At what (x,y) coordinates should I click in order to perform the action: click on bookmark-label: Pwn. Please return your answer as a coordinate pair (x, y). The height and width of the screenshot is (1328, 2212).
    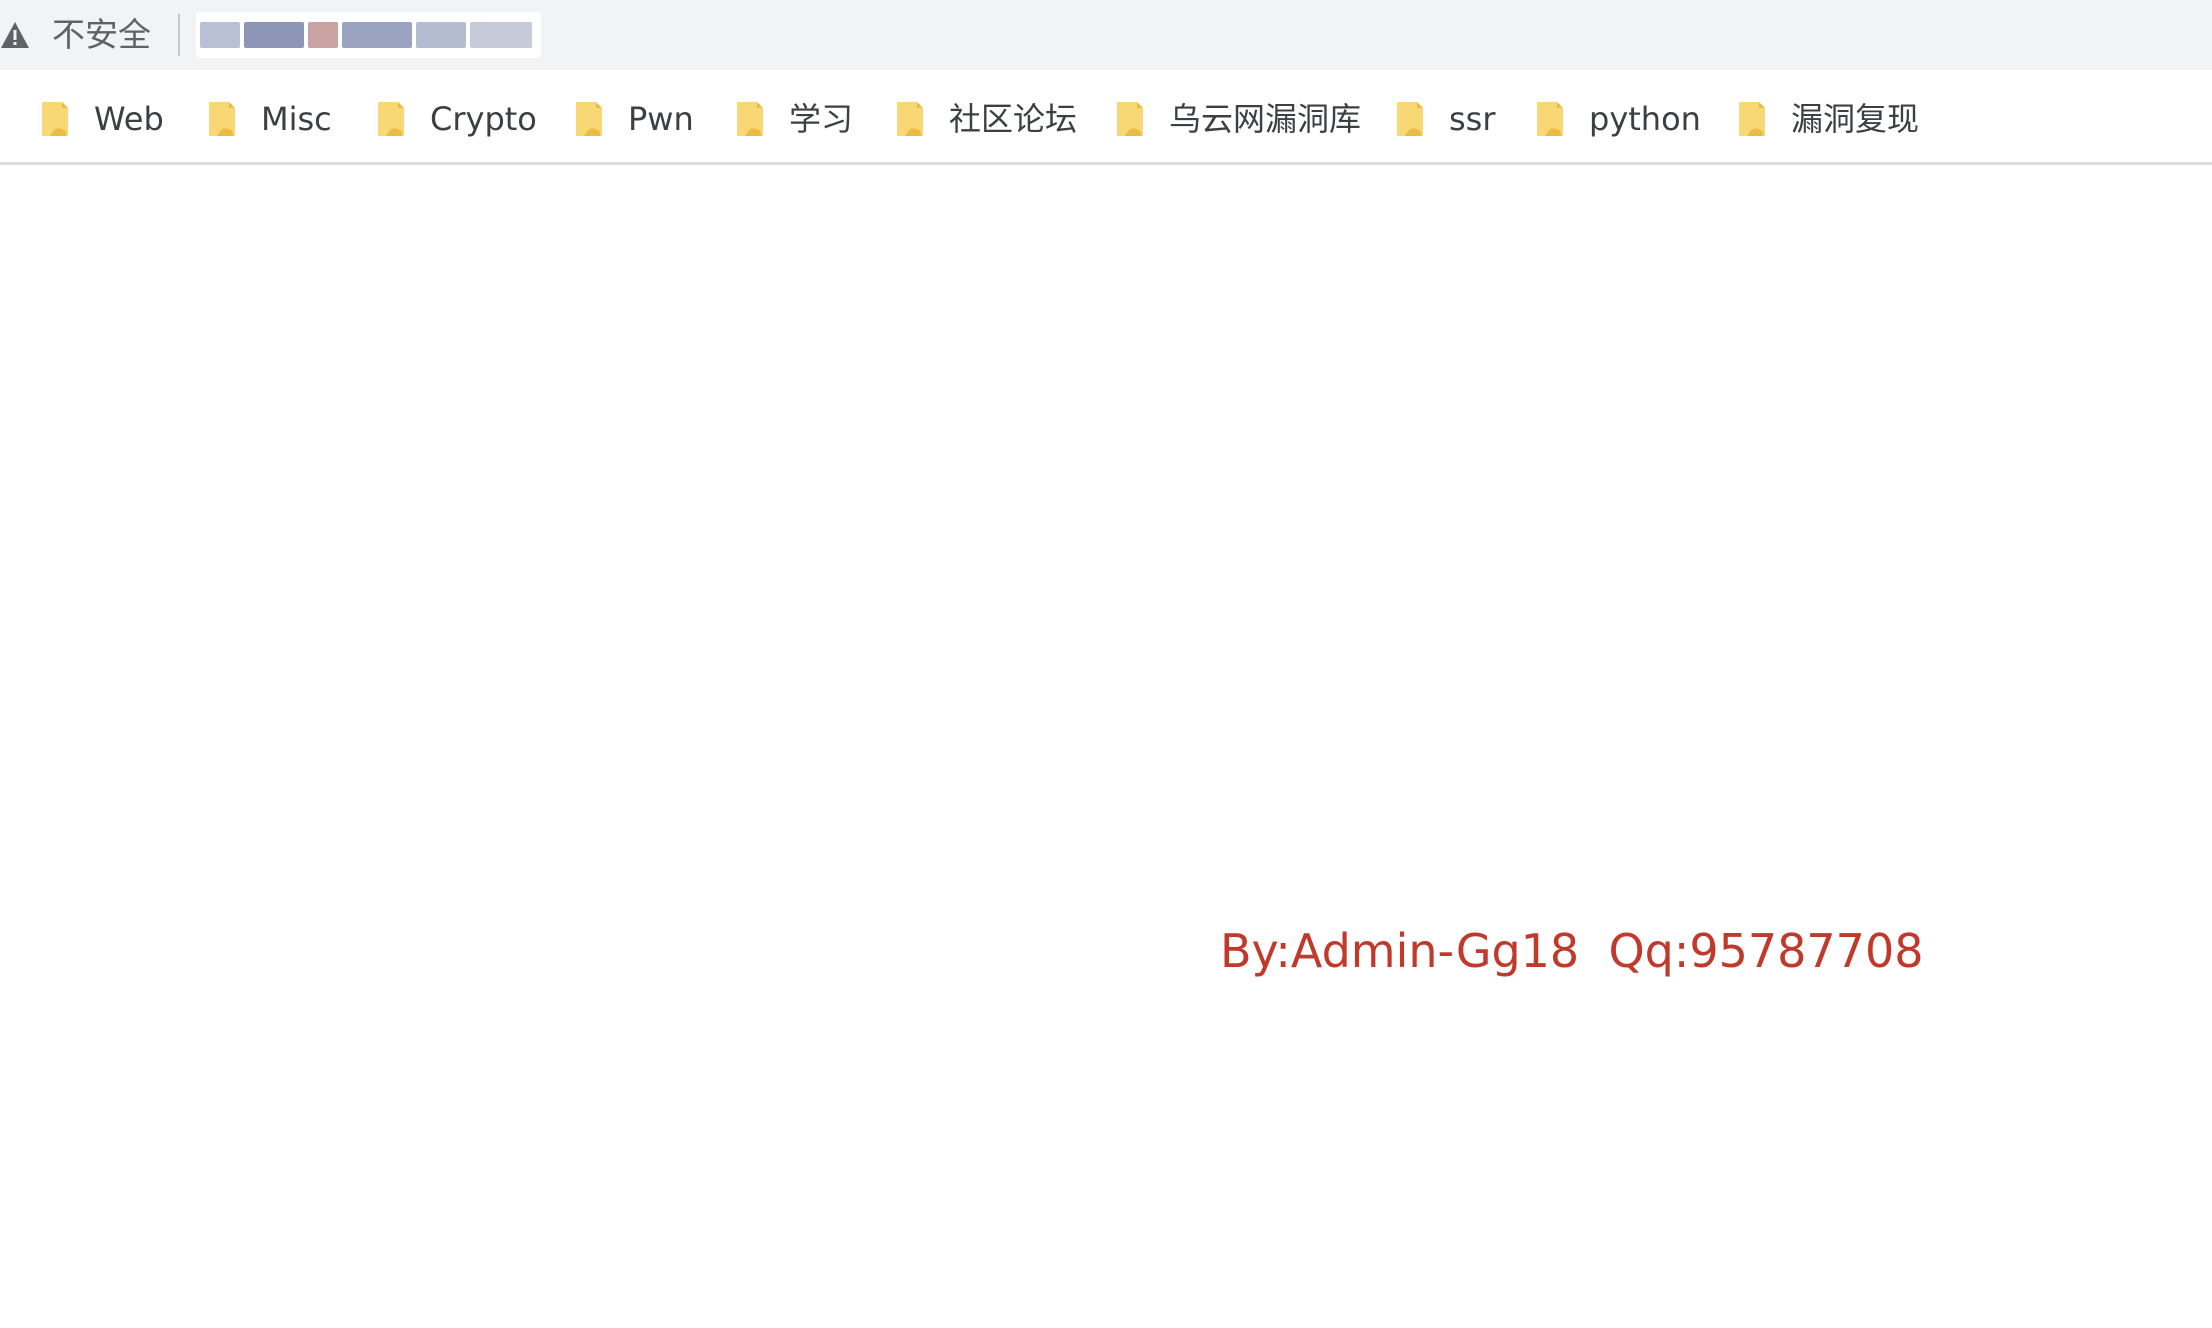
    Looking at the image, I should click on (661, 119).